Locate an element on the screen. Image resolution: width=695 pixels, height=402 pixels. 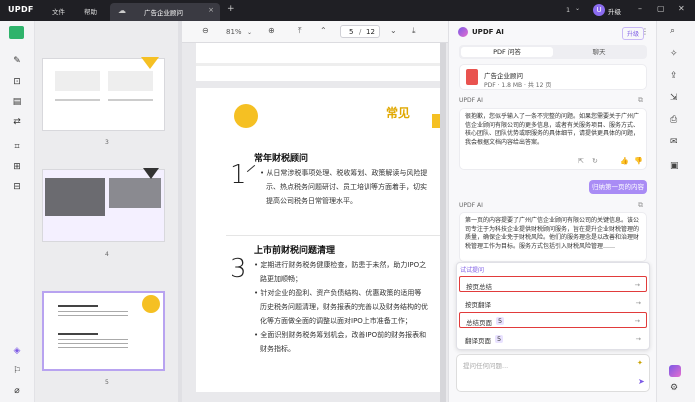
last-page-icon: ⤓ is located at coordinates (414, 31).